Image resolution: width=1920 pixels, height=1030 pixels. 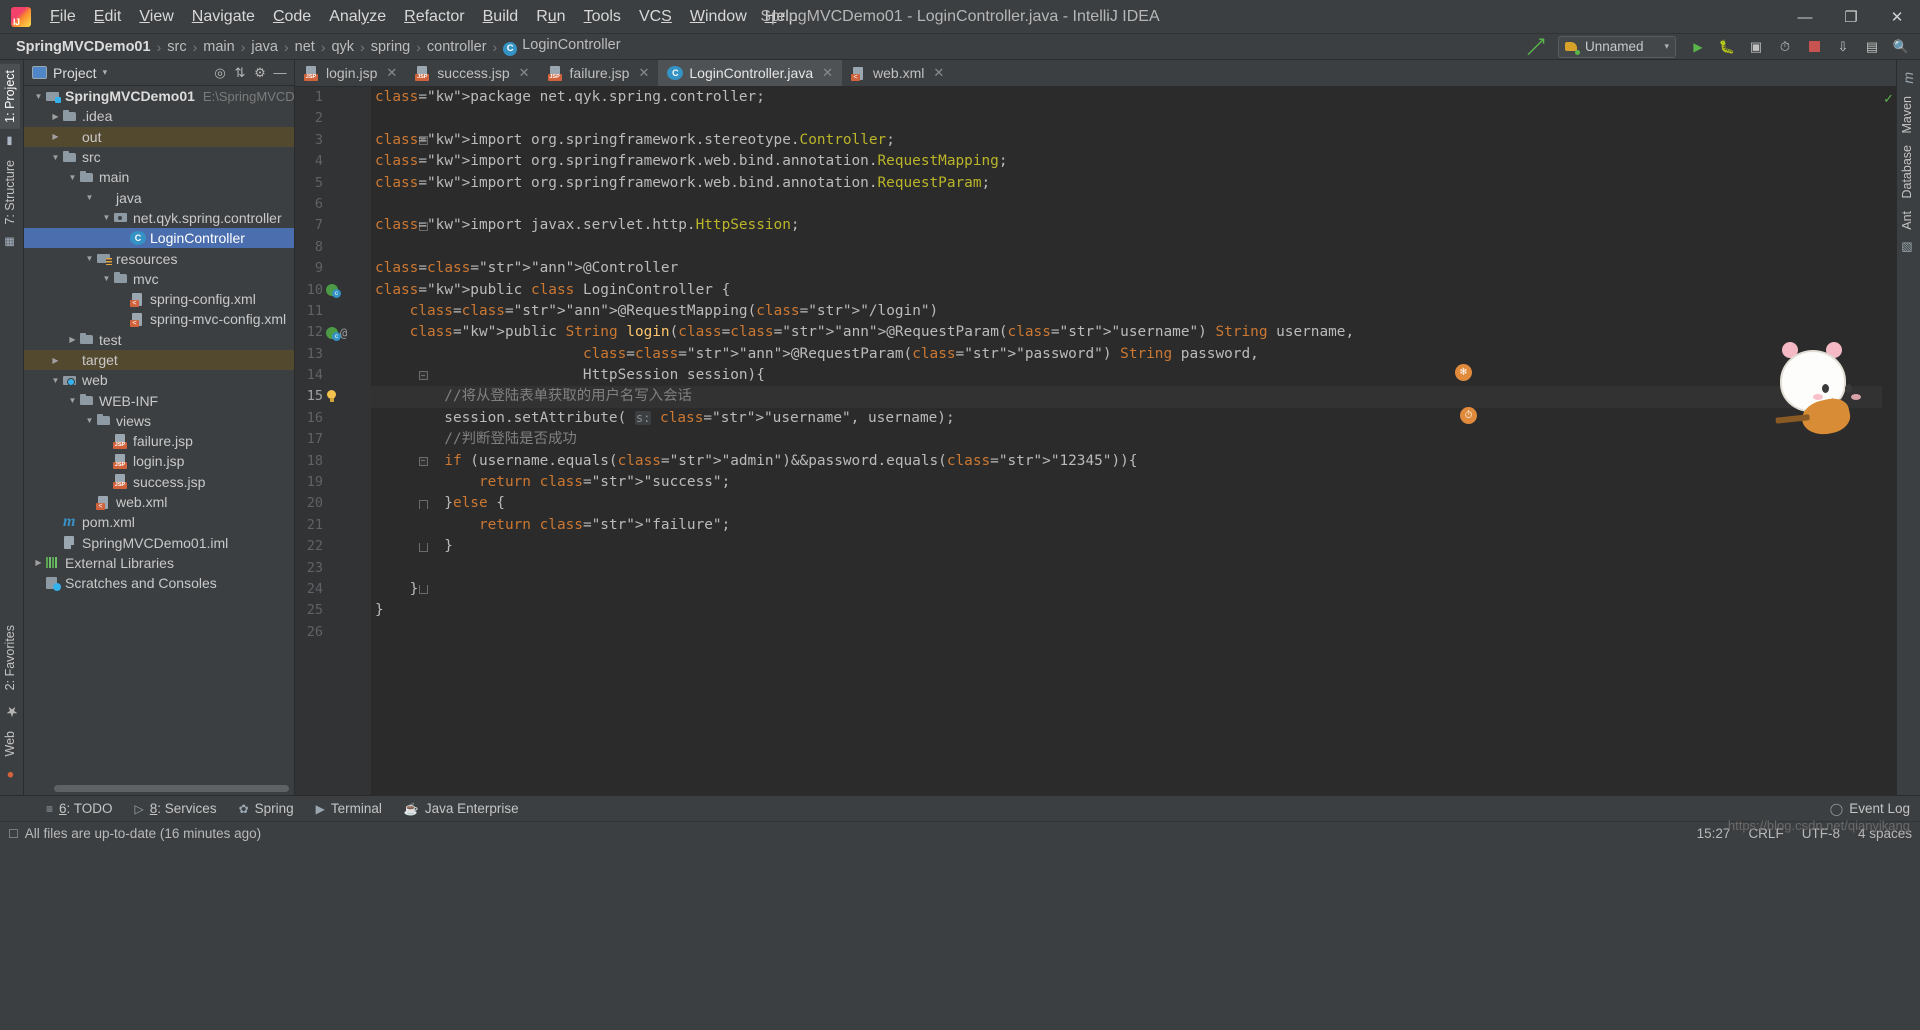 I want to click on tree-item-java: ▼ java, so click(x=159, y=197).